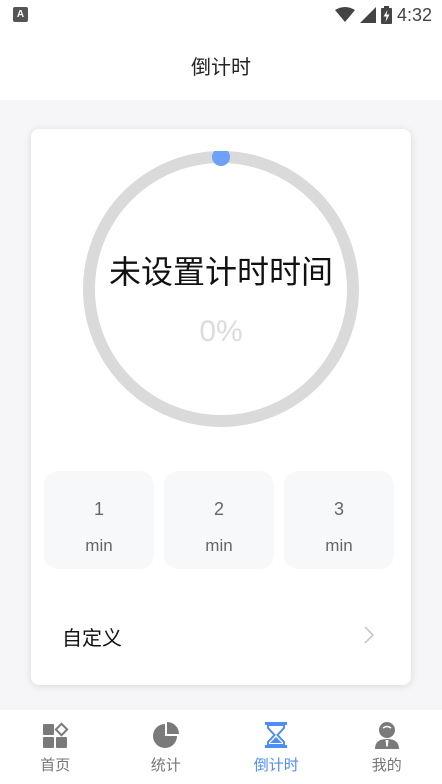  I want to click on tab-label: 统计, so click(165, 765).